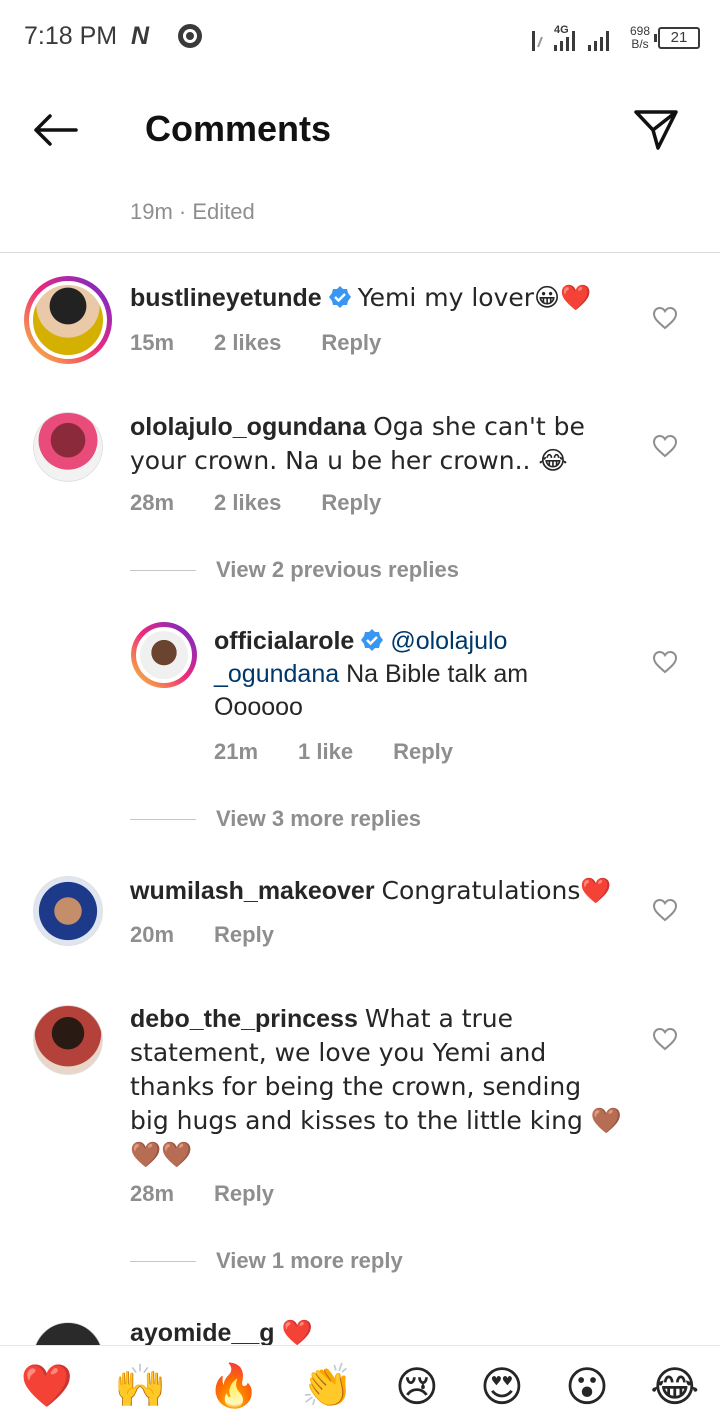 This screenshot has width=720, height=1426. What do you see at coordinates (360, 130) in the screenshot?
I see `header: Comments` at bounding box center [360, 130].